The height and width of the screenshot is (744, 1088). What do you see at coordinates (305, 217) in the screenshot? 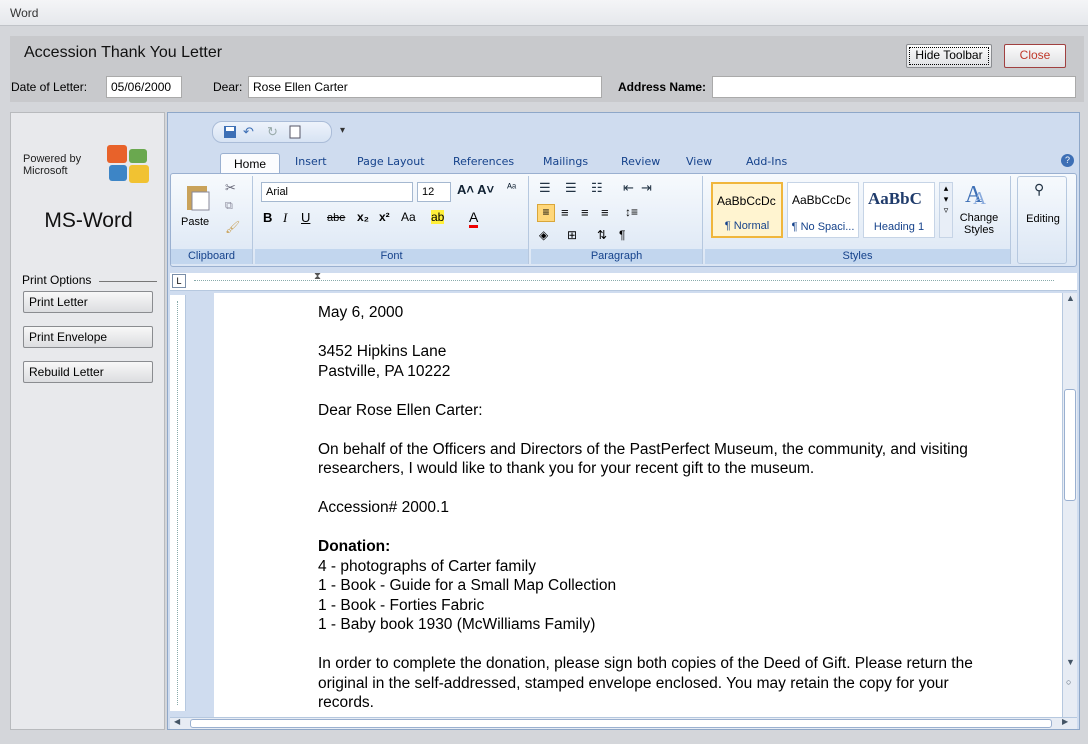
I see `underline-icon: U` at bounding box center [305, 217].